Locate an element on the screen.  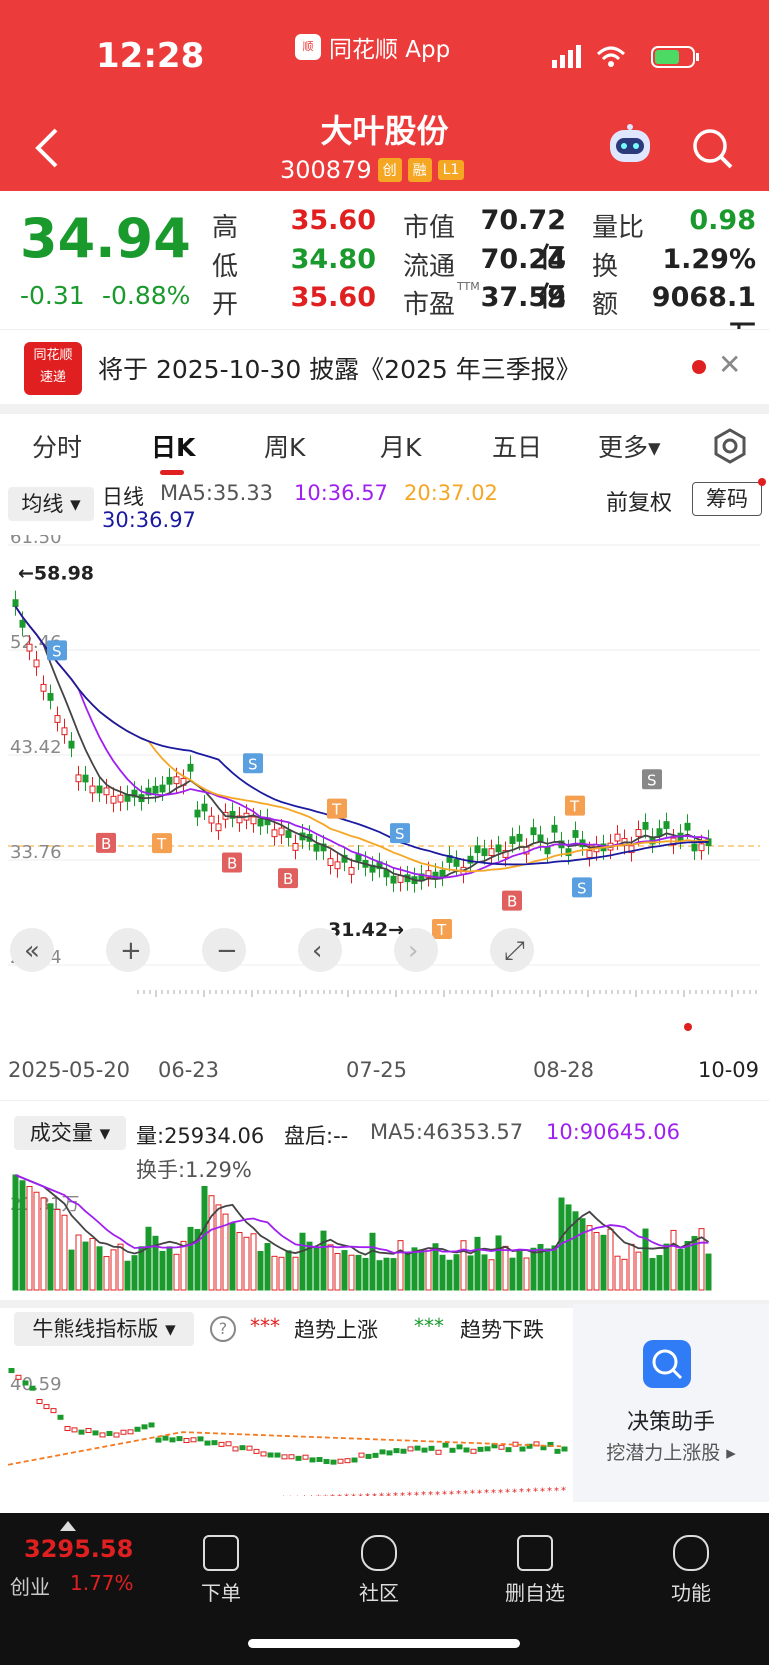
notice-badge-bottom: 速递 is located at coordinates (52, 377).